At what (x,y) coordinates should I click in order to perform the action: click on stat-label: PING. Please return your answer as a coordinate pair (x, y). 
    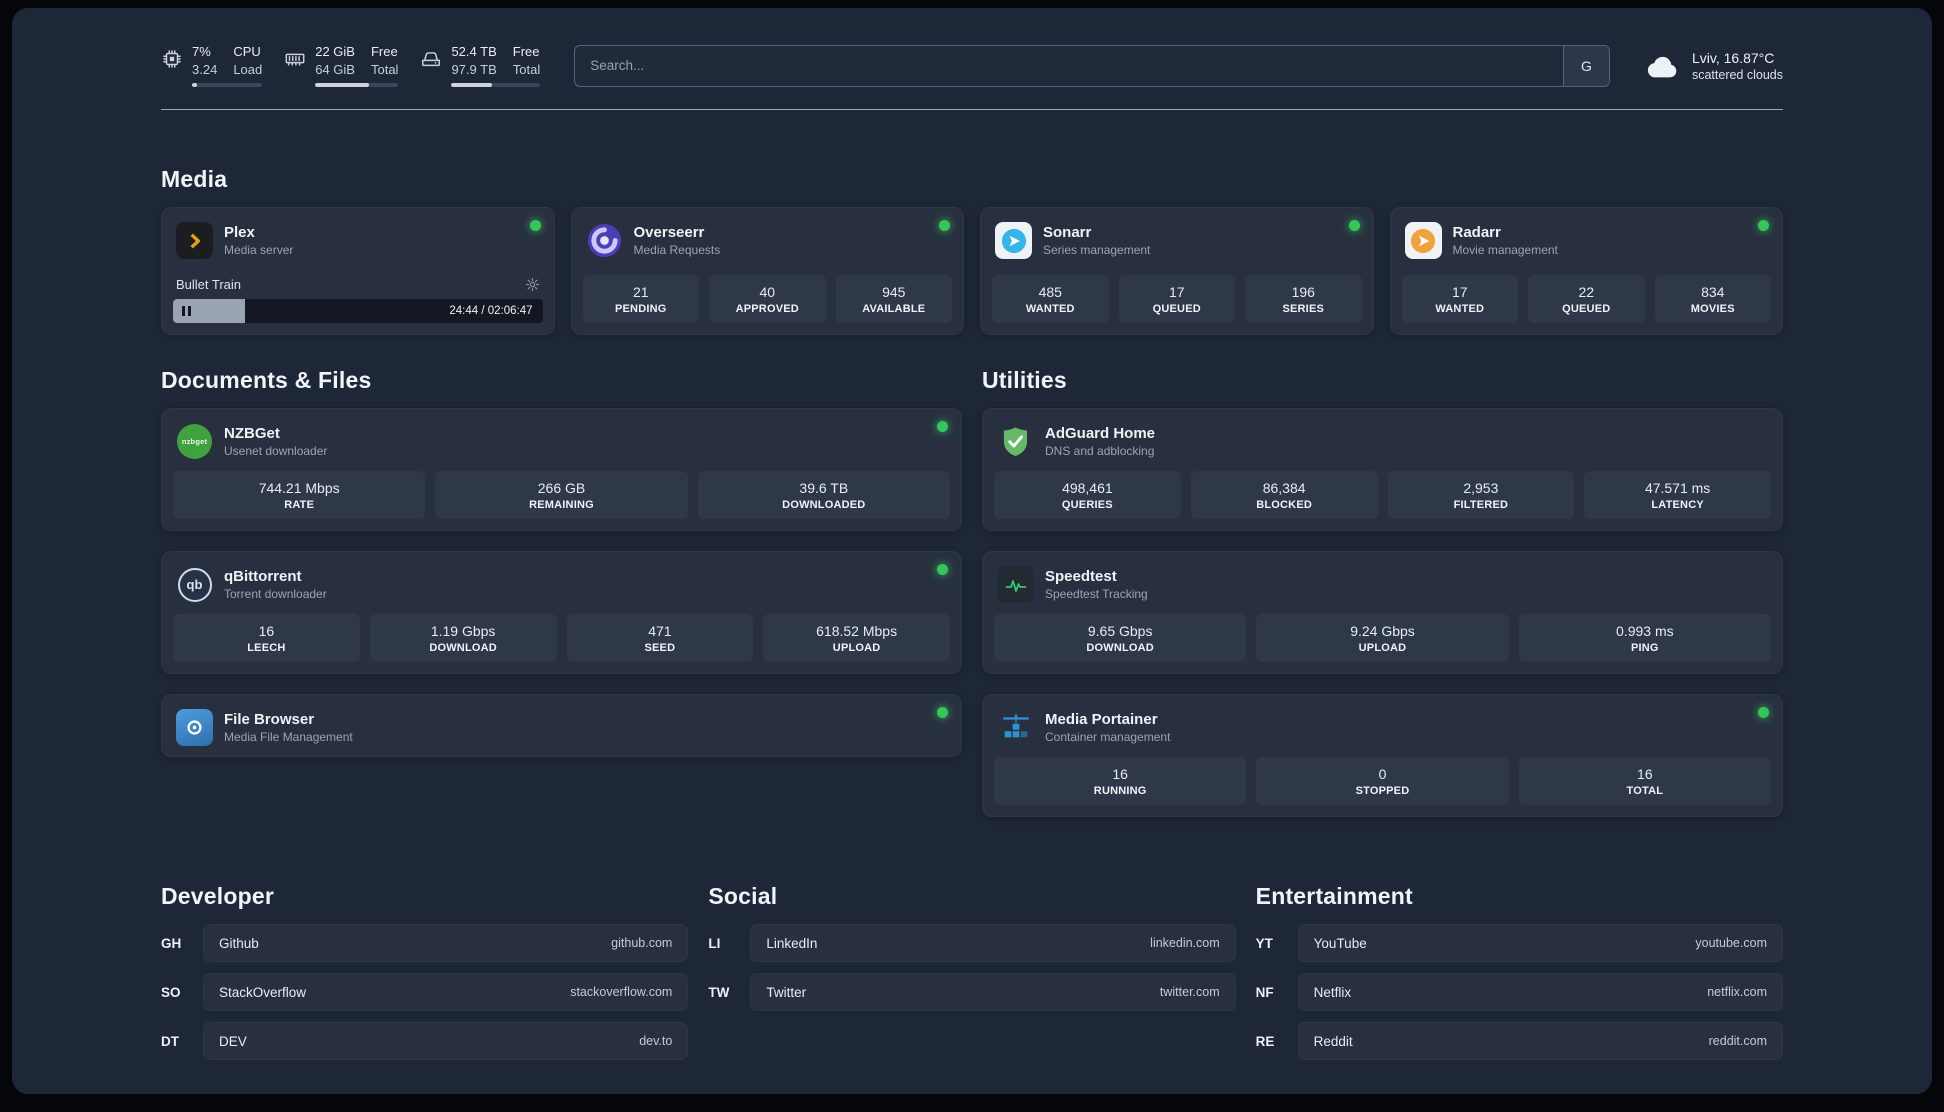
    Looking at the image, I should click on (1644, 648).